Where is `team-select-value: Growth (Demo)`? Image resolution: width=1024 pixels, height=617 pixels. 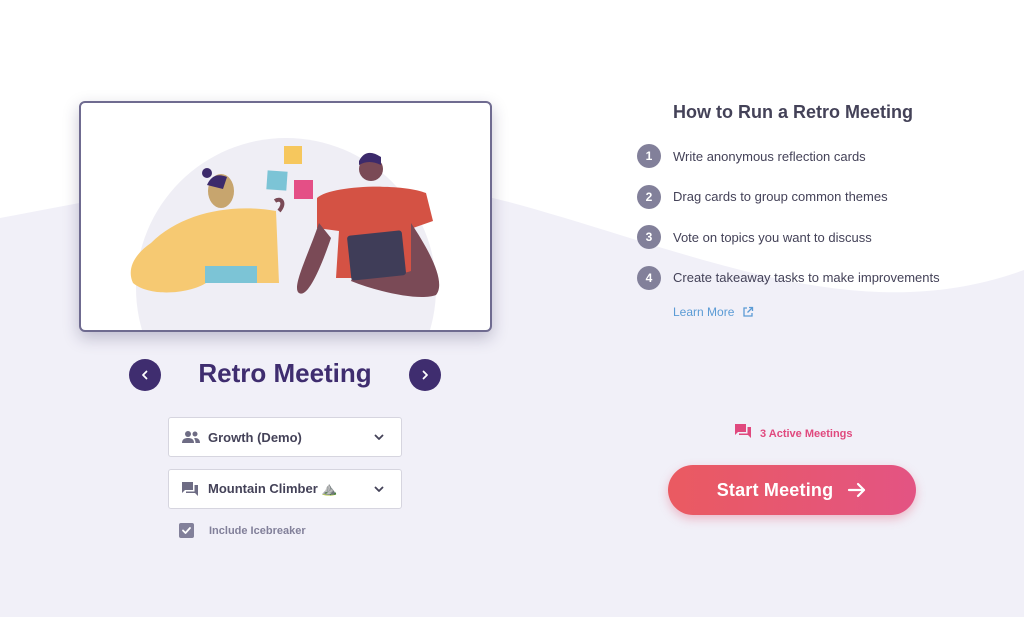 team-select-value: Growth (Demo) is located at coordinates (255, 437).